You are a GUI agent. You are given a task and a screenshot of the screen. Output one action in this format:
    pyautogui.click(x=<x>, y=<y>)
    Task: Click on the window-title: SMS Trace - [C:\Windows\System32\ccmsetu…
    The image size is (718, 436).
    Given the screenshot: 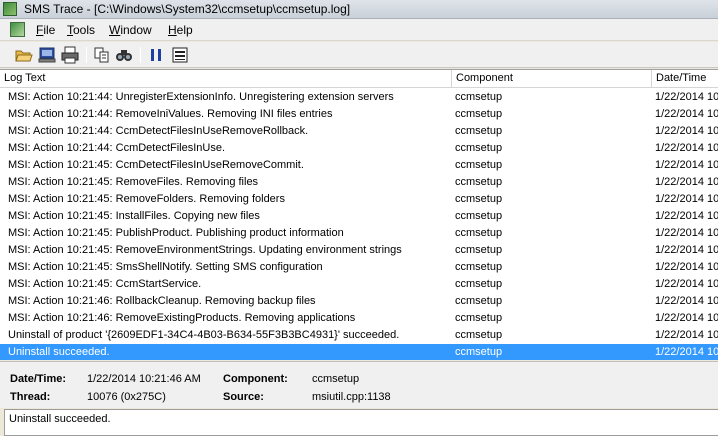 What is the action you would take?
    pyautogui.click(x=187, y=9)
    